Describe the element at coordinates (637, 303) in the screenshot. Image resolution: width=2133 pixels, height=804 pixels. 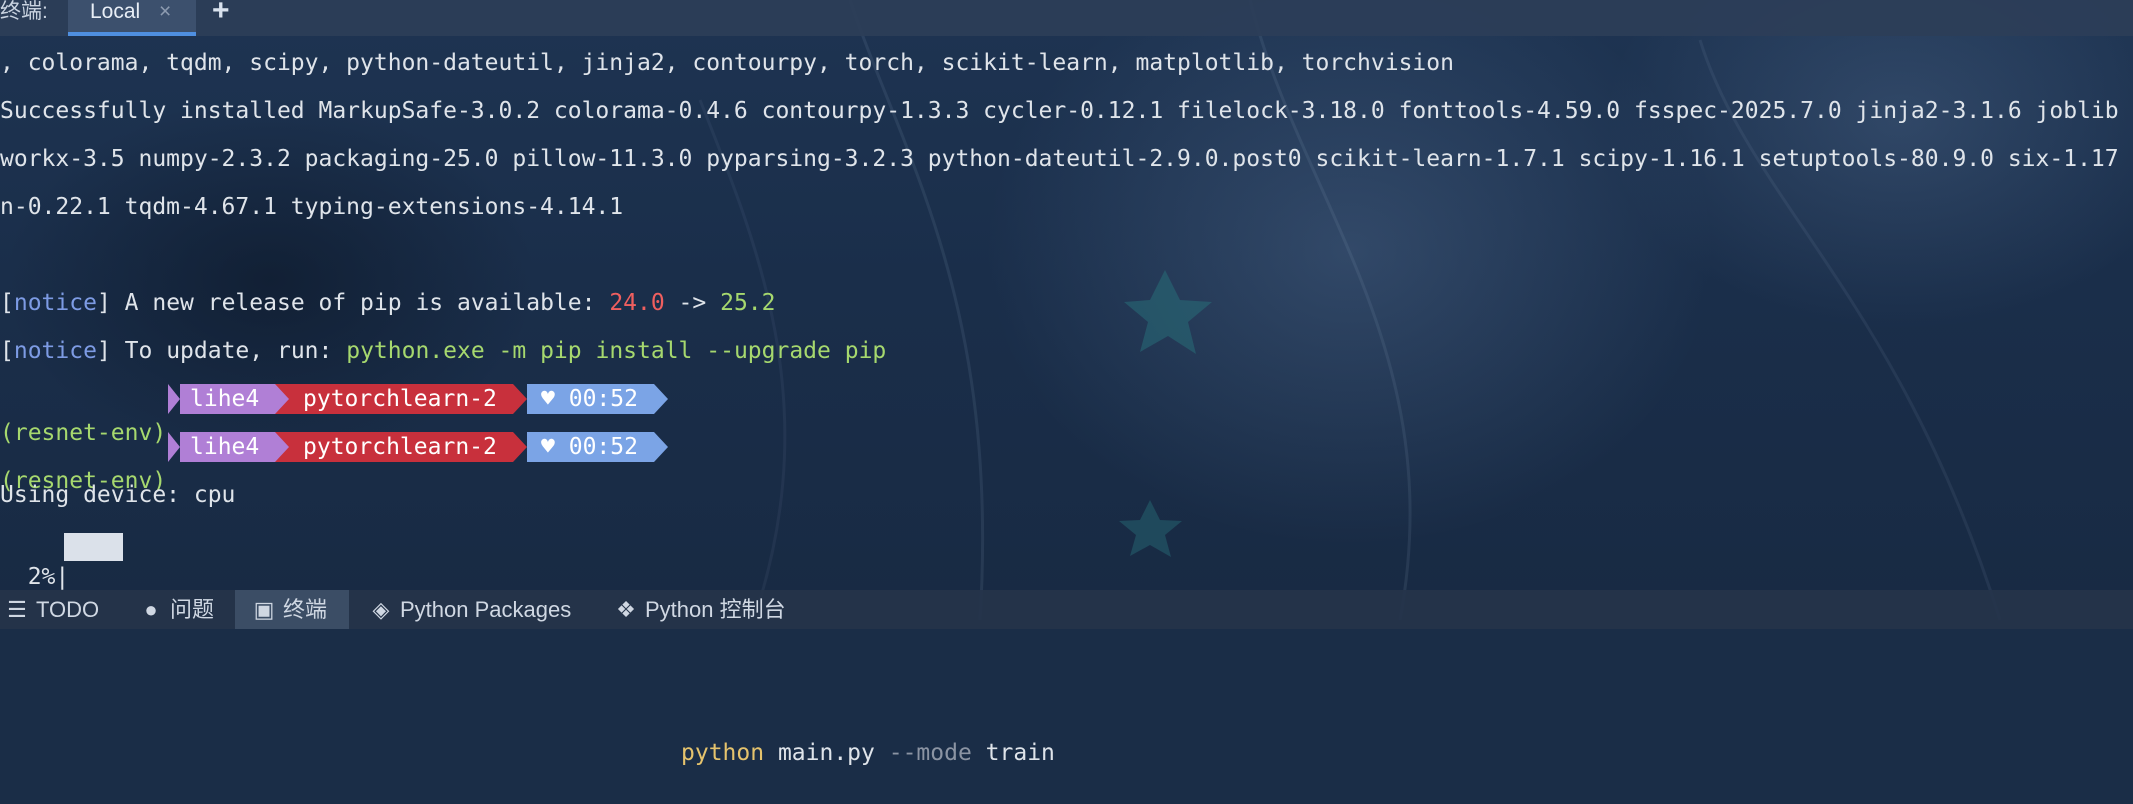
I see `old-version: 24.0` at that location.